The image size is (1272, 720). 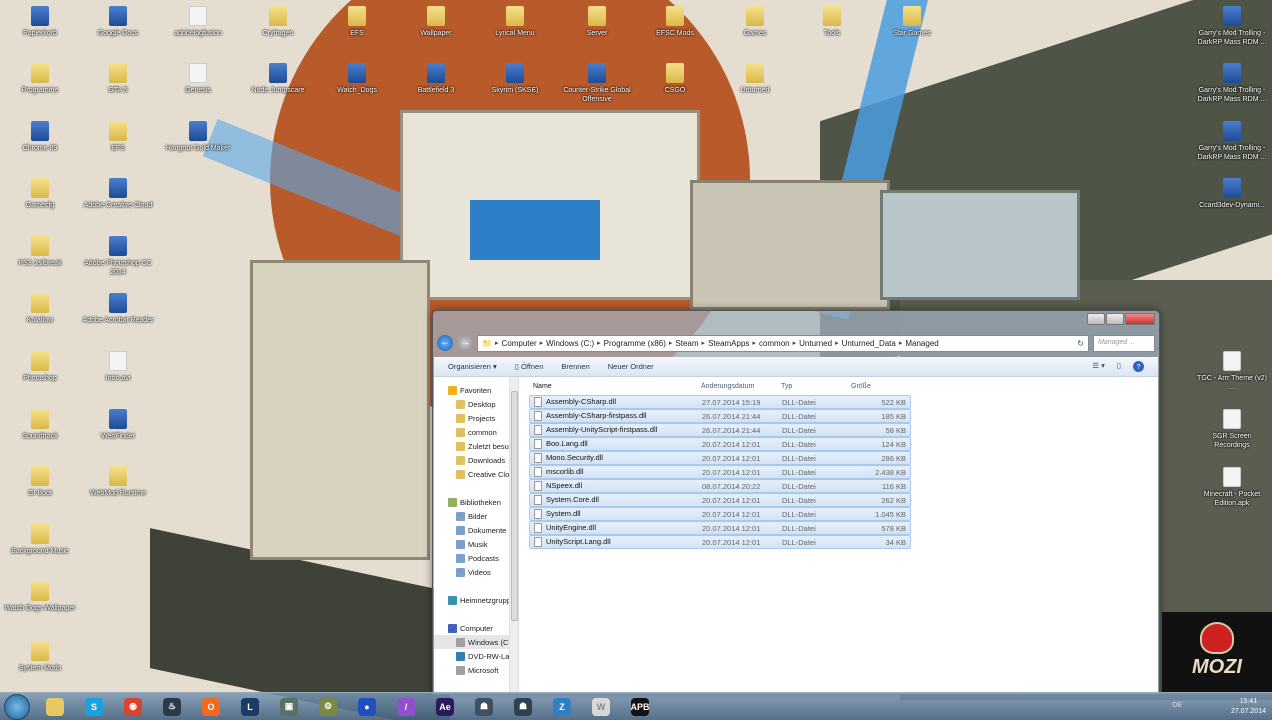 I want to click on desktop-icon: EFS, so click(x=118, y=137).